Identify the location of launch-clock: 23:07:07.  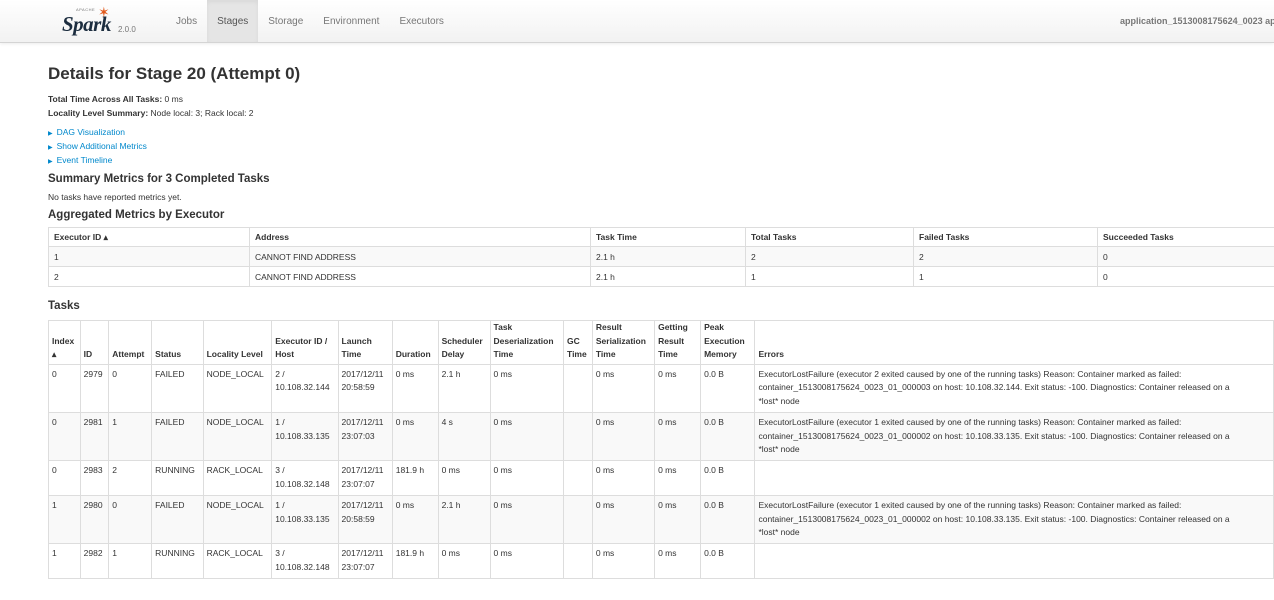
(358, 567).